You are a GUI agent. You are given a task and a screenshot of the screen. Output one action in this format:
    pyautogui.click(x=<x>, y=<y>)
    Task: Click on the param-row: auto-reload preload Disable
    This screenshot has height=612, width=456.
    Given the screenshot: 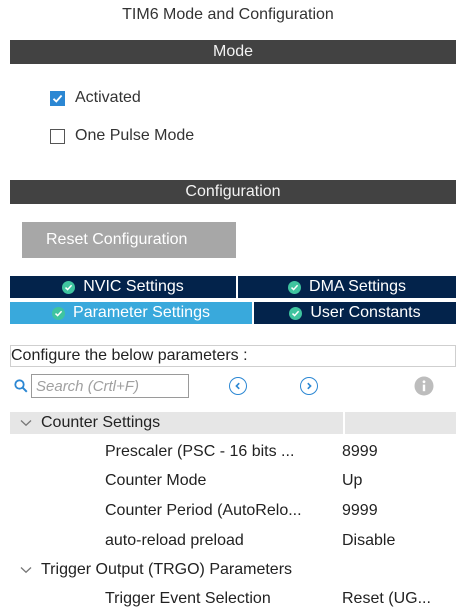 What is the action you would take?
    pyautogui.click(x=250, y=541)
    